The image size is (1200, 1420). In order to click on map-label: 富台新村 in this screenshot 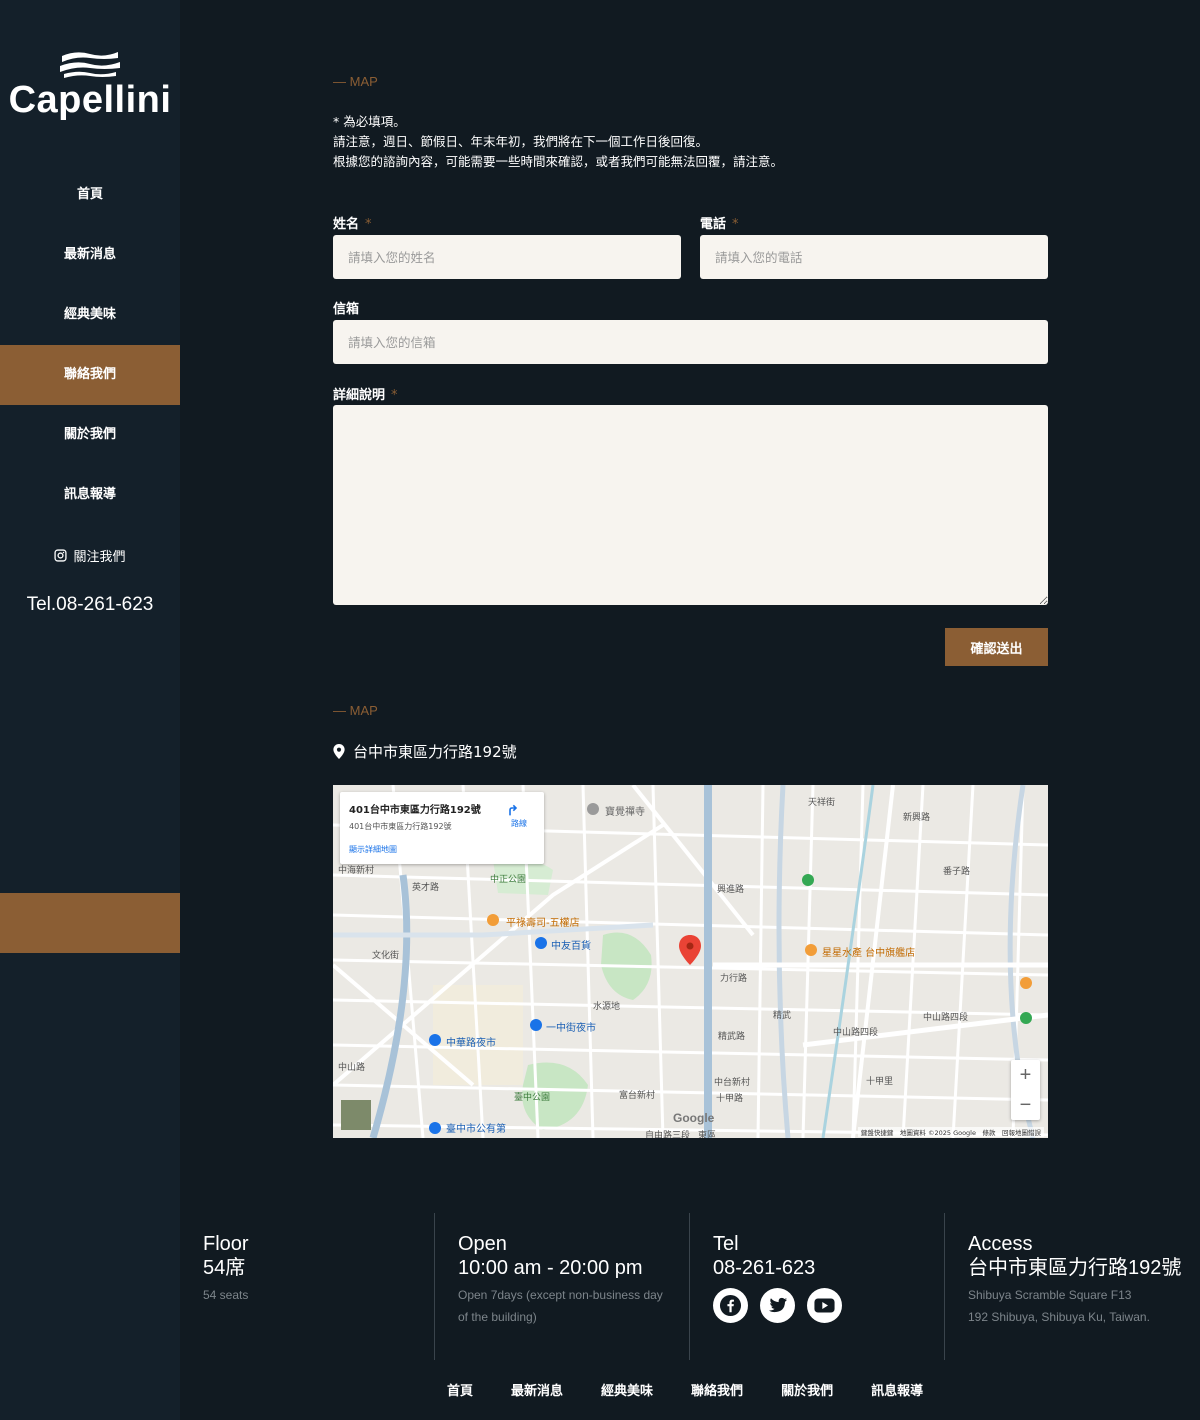, I will do `click(637, 1096)`.